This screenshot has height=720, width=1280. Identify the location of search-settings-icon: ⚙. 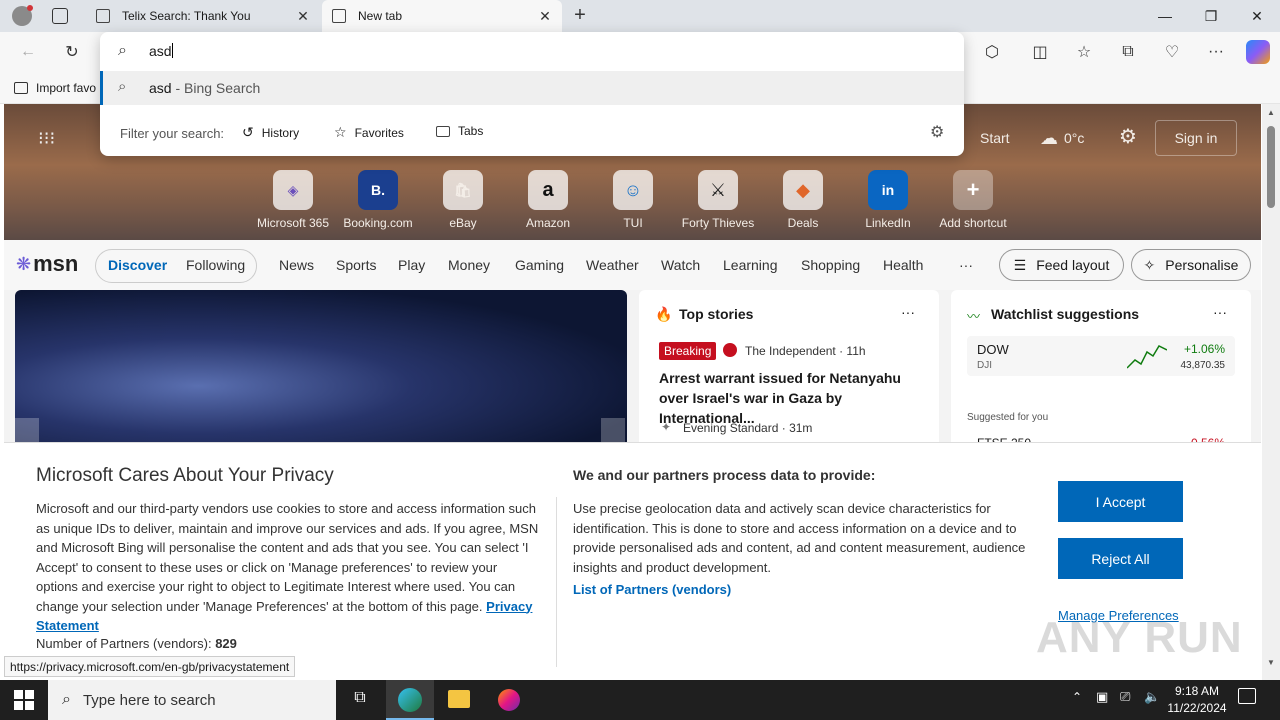
(937, 132).